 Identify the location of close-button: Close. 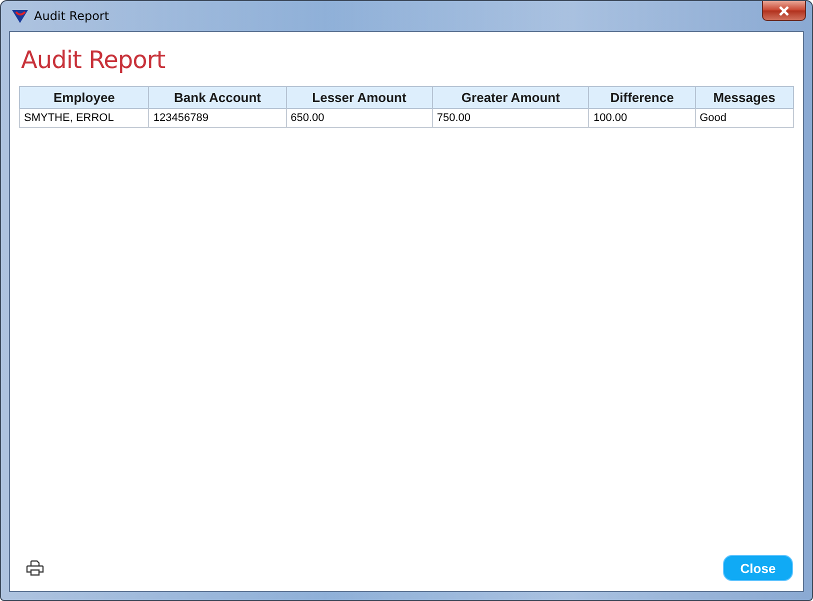
(758, 568).